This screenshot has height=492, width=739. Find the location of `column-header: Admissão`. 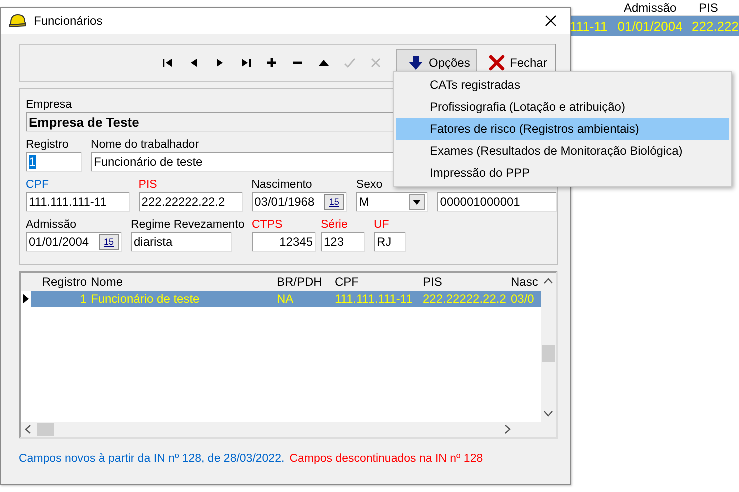

column-header: Admissão is located at coordinates (651, 8).